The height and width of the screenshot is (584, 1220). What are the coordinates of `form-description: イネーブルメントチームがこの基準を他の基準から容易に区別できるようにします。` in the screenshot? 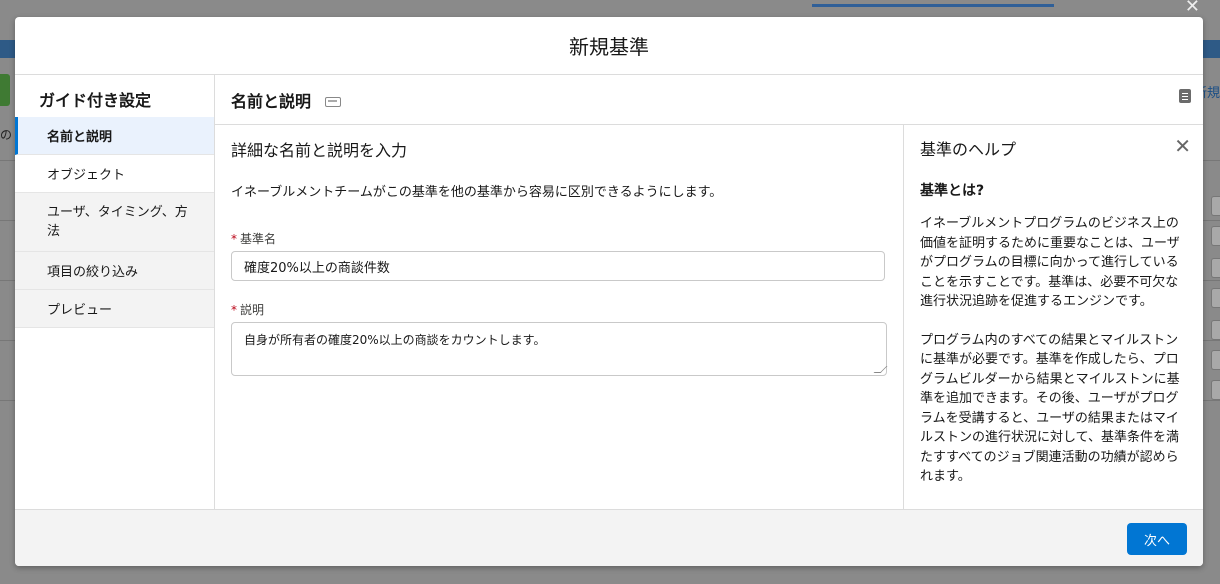 It's located at (477, 192).